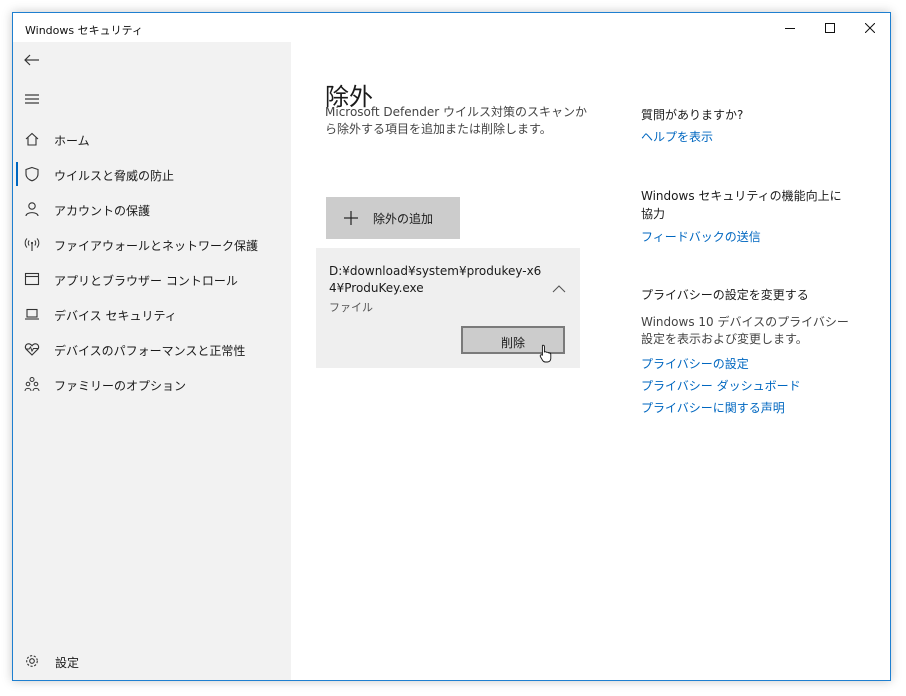  I want to click on sidebar-item-family-options: ファミリーのオプション, so click(152, 384).